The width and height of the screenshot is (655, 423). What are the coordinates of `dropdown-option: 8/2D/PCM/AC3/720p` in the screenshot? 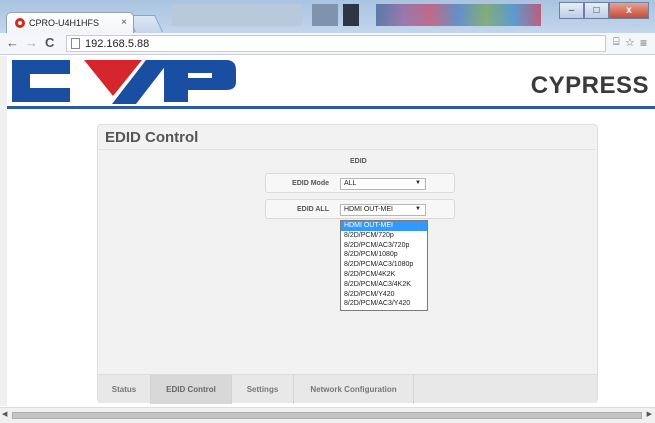 It's located at (384, 246).